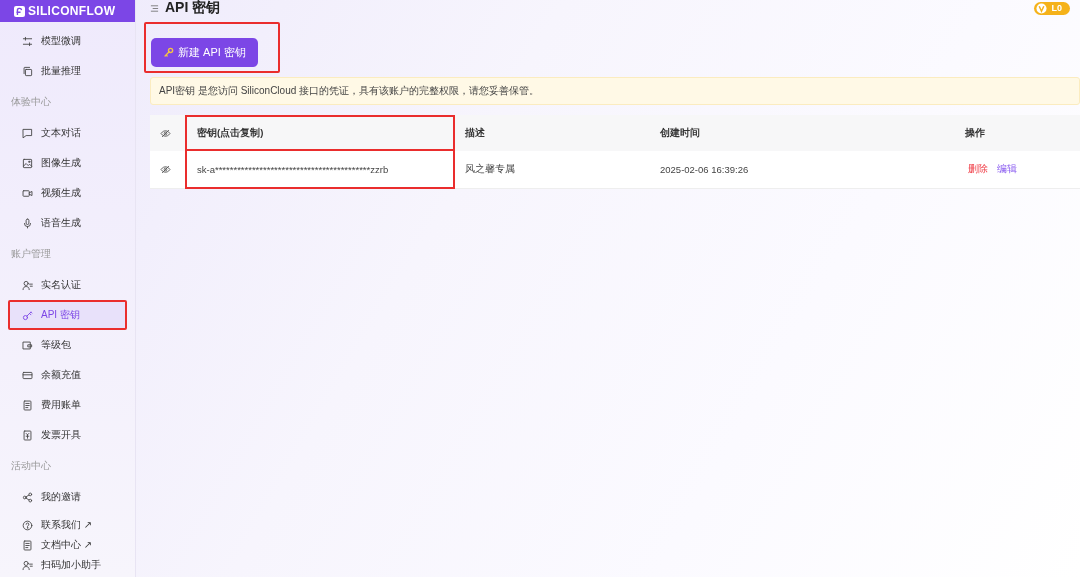  What do you see at coordinates (1007, 169) in the screenshot?
I see `edit-link: 编辑` at bounding box center [1007, 169].